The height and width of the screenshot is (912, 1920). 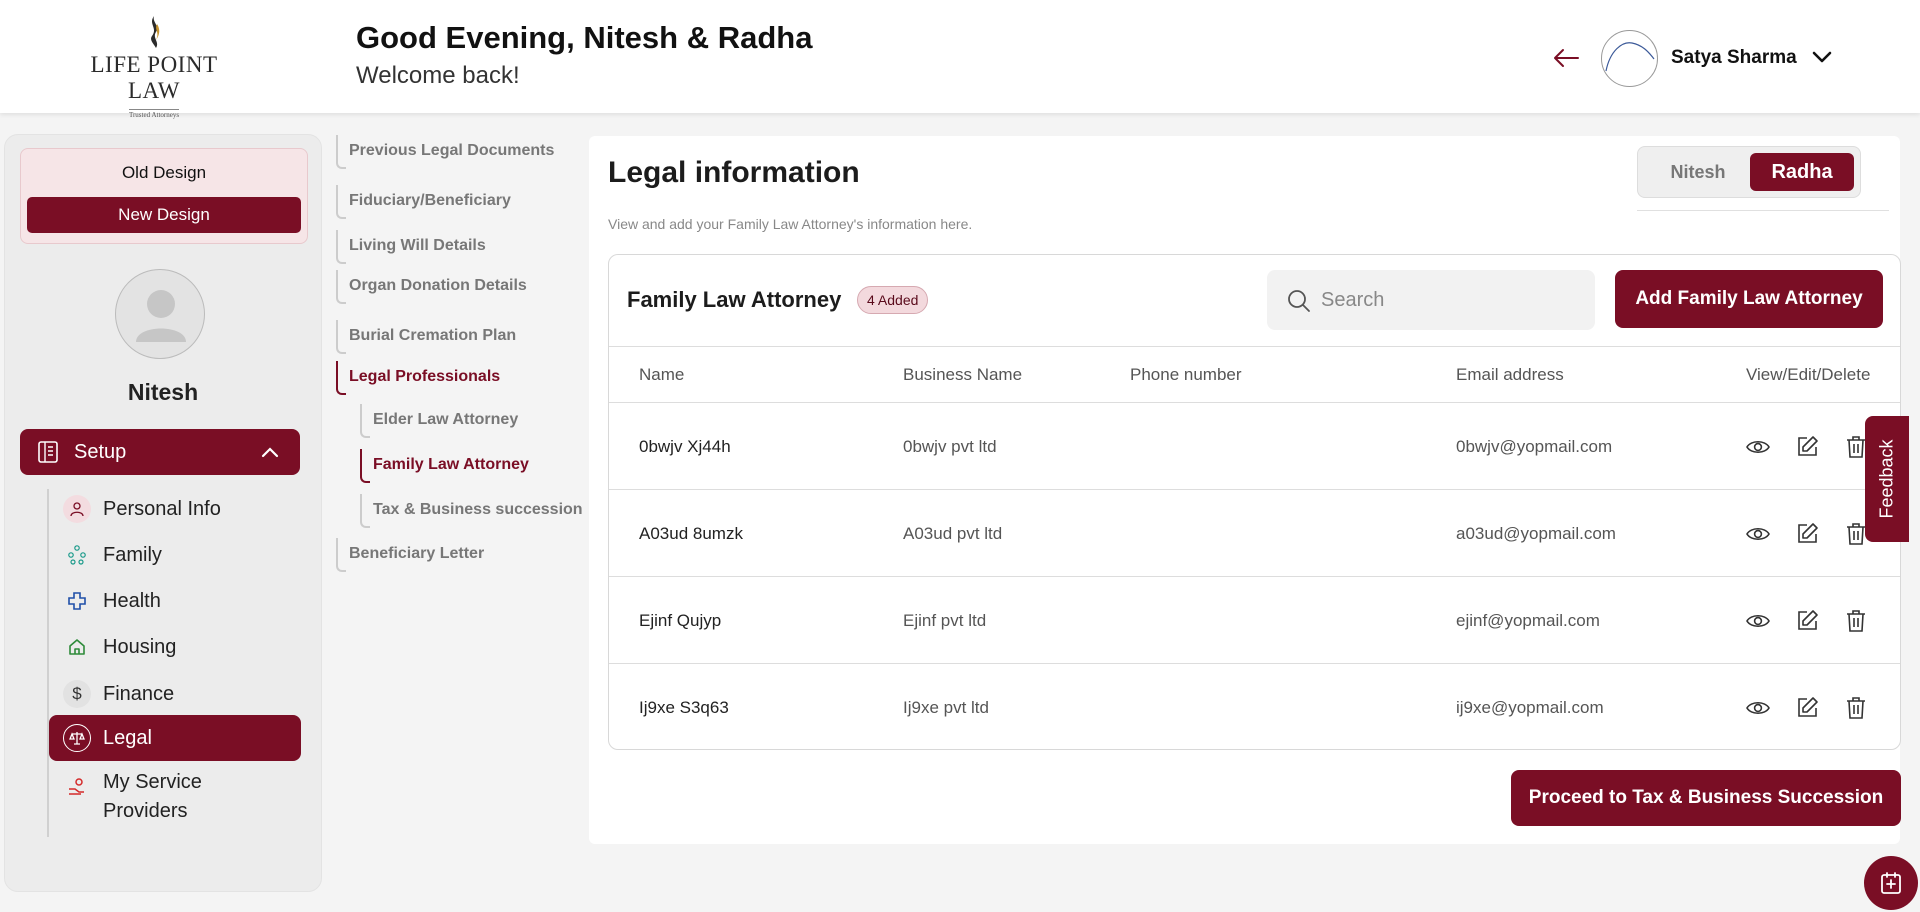 I want to click on family-tree-icon, so click(x=77, y=555).